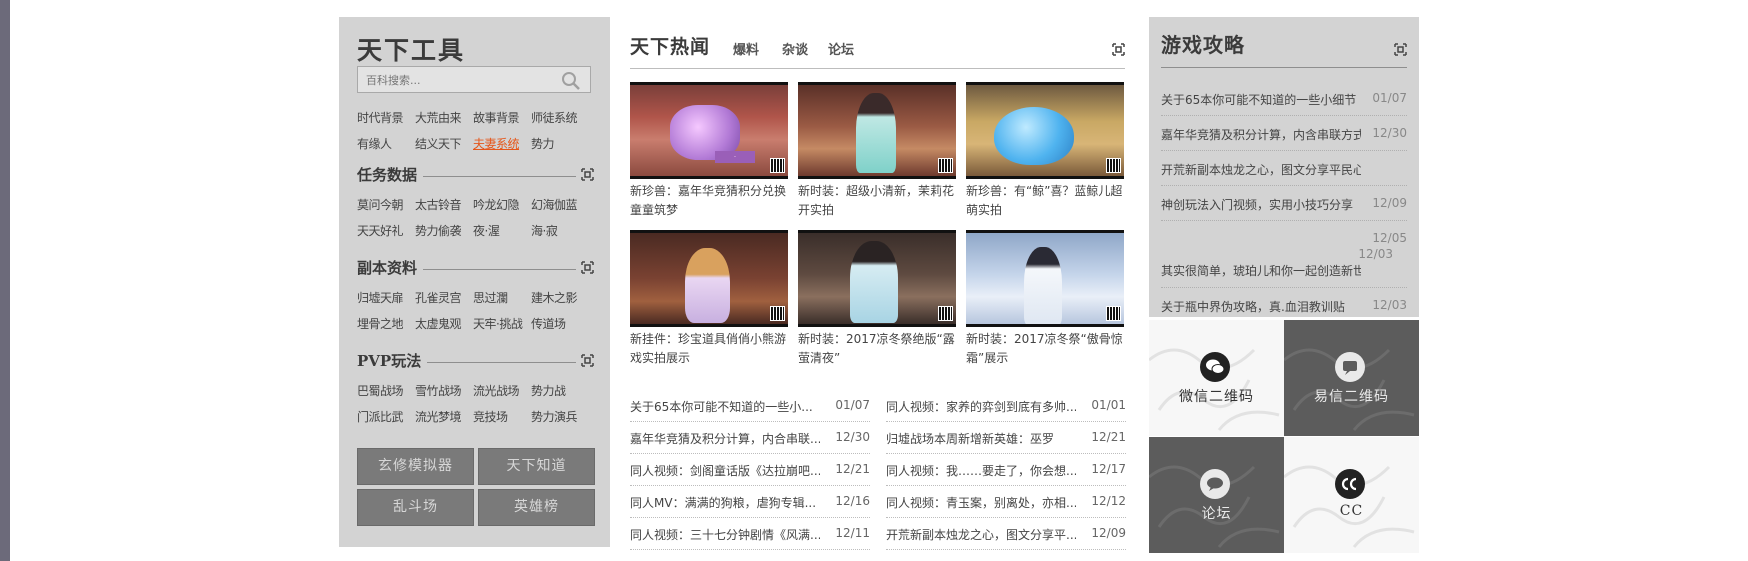  What do you see at coordinates (841, 48) in the screenshot?
I see `tab-forum: 论坛` at bounding box center [841, 48].